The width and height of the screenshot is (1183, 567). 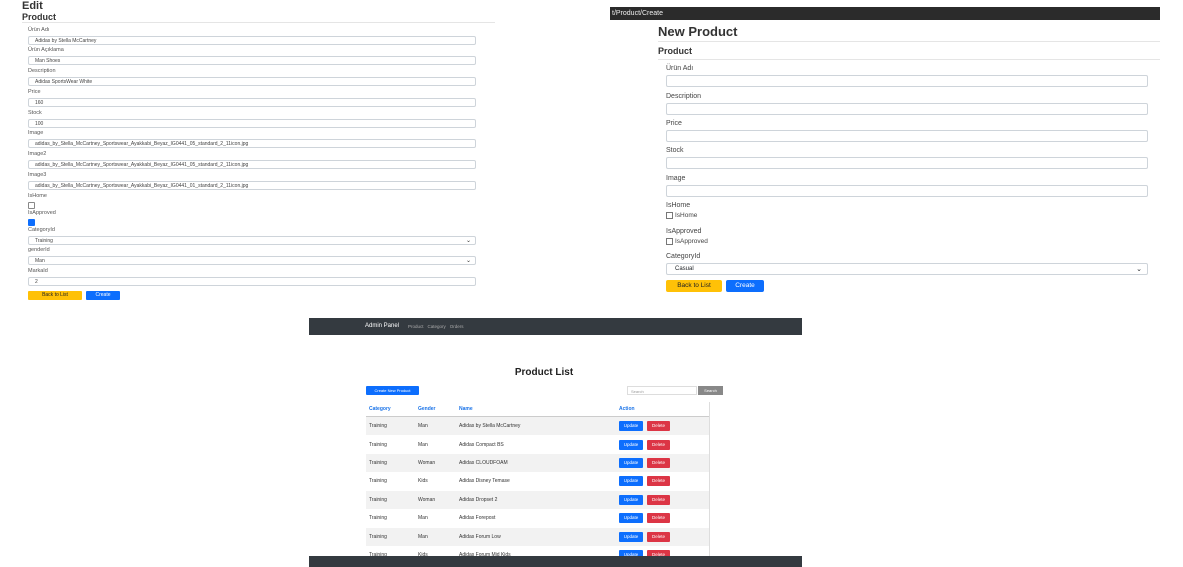 I want to click on image-input, so click(x=907, y=191).